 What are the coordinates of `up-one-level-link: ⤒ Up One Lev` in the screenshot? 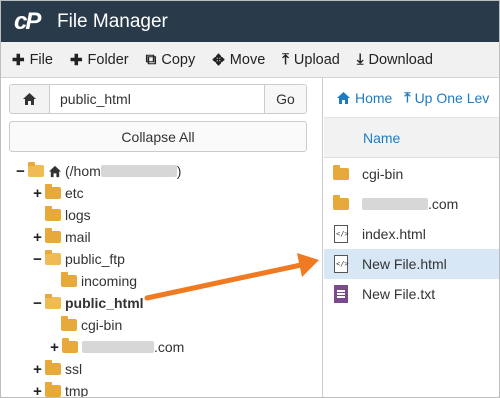 It's located at (446, 97).